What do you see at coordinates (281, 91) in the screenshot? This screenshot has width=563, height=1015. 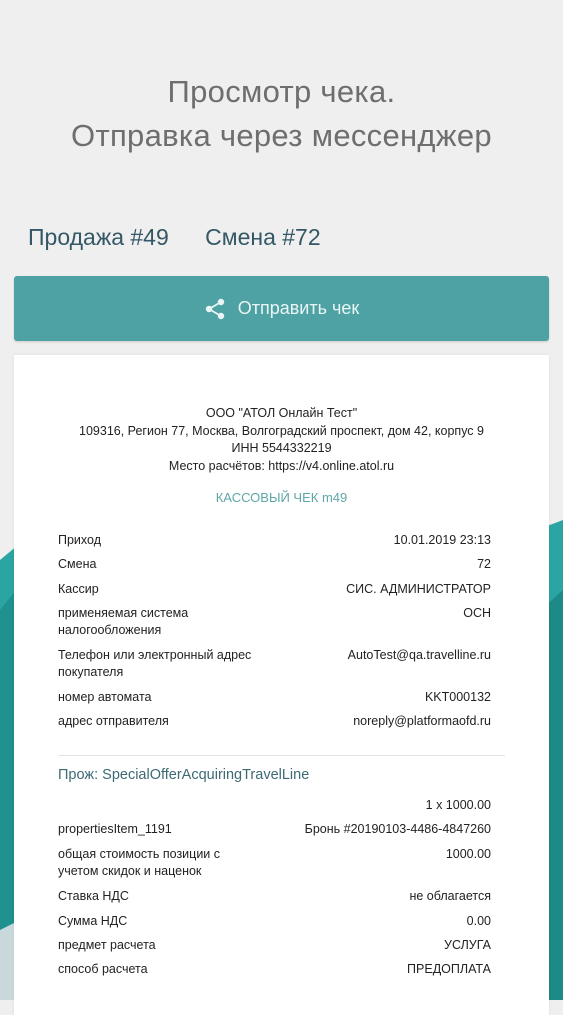 I see `page-title-line1: Просмотр чека.` at bounding box center [281, 91].